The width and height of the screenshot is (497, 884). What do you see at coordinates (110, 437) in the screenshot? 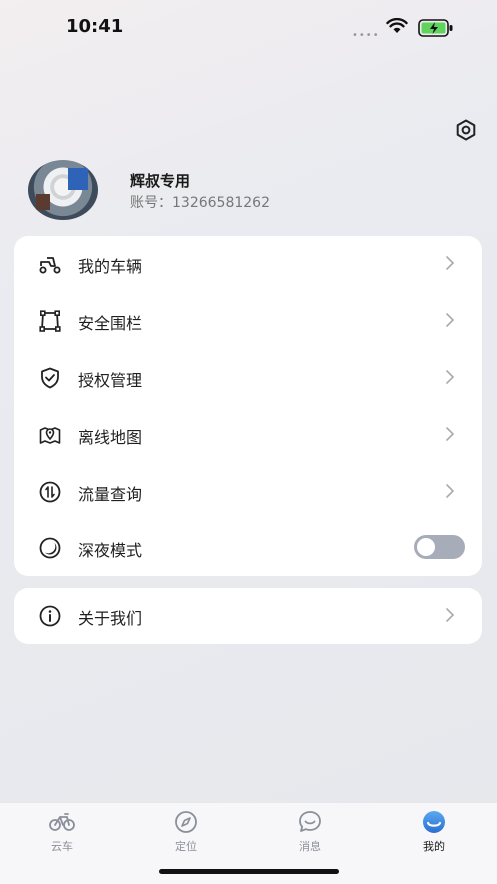
I see `menu-item-label: 离线地图` at bounding box center [110, 437].